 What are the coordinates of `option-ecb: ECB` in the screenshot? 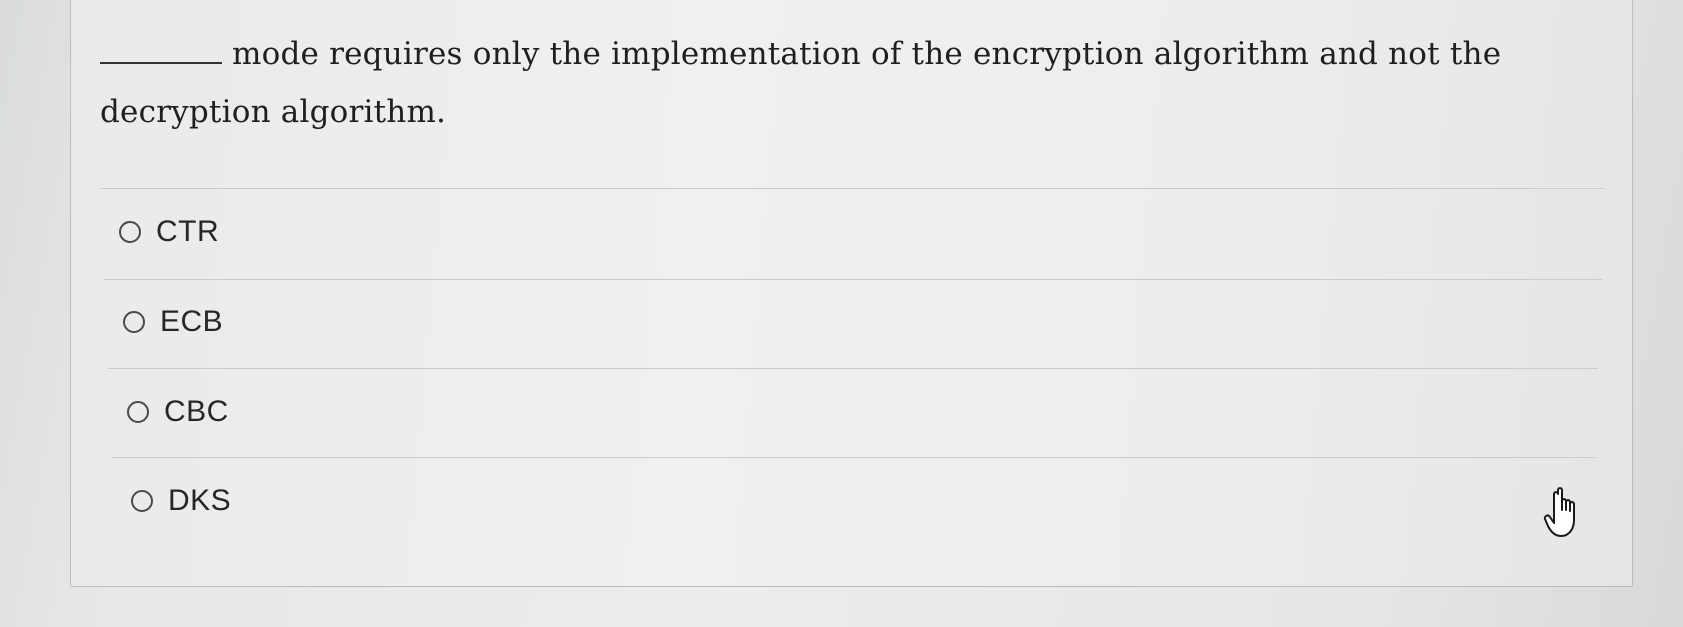 It's located at (173, 322).